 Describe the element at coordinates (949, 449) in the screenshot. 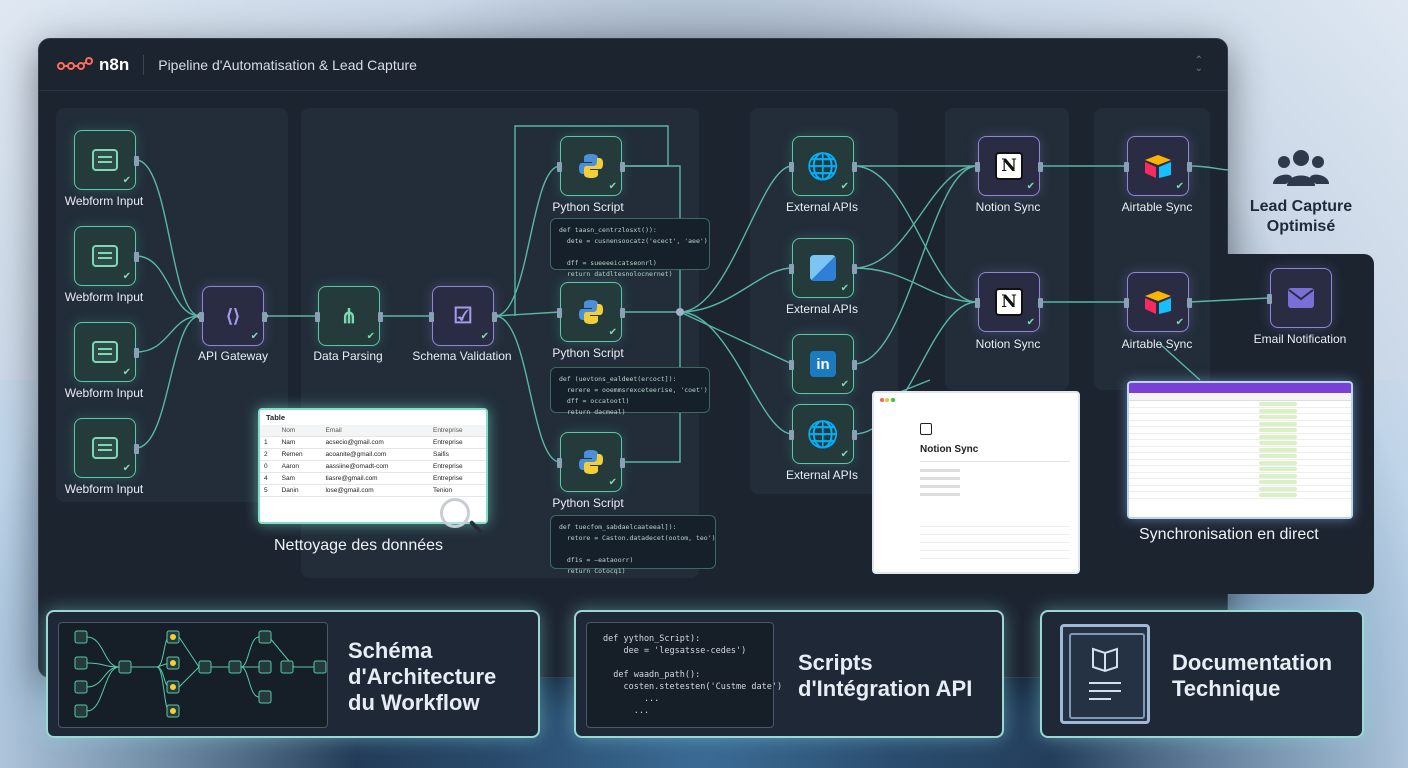

I see `notion-preview-title: Notion Sync` at that location.